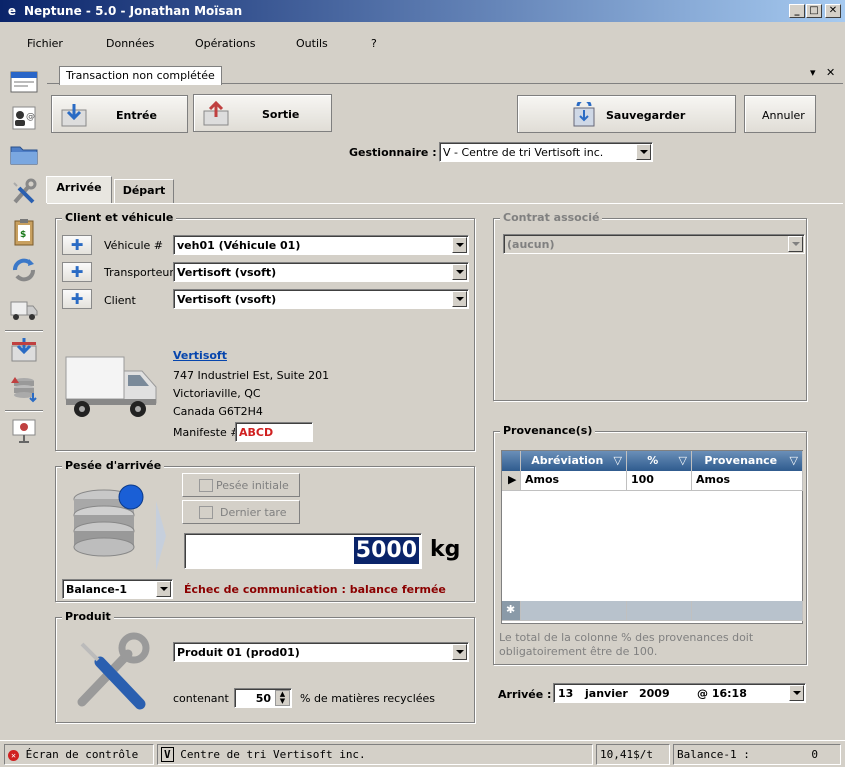 The width and height of the screenshot is (845, 767). What do you see at coordinates (368, 698) in the screenshot?
I see `recycled-suffix: % de matières recyclées` at bounding box center [368, 698].